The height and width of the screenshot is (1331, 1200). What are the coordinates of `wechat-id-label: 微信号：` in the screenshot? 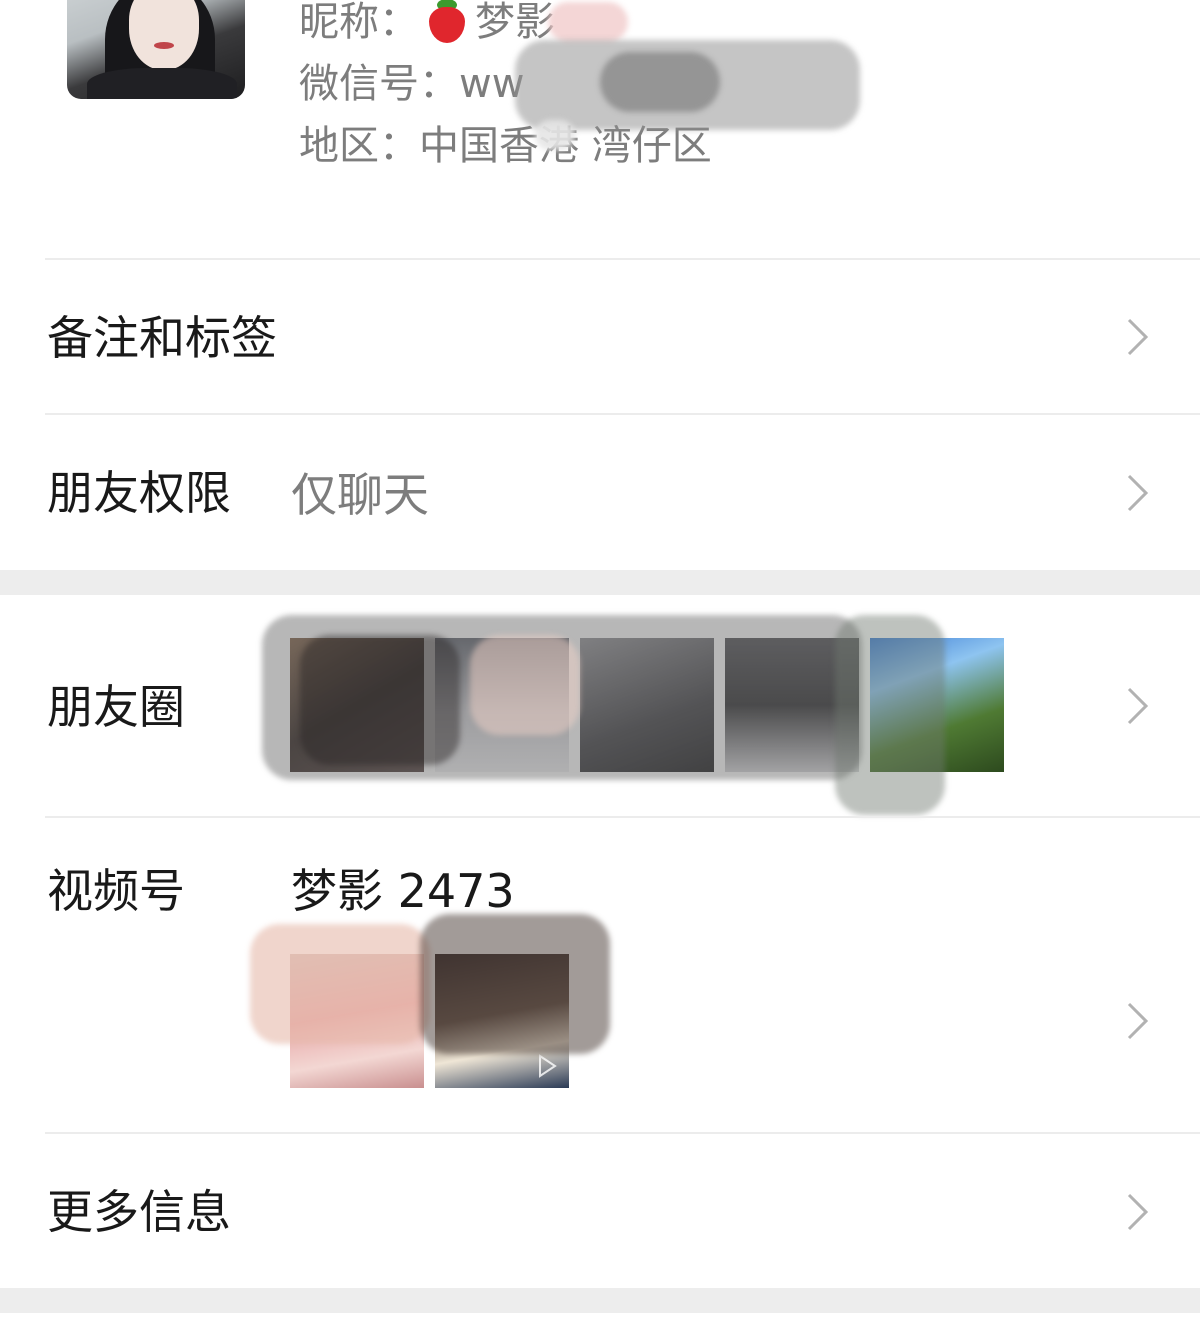 It's located at (379, 84).